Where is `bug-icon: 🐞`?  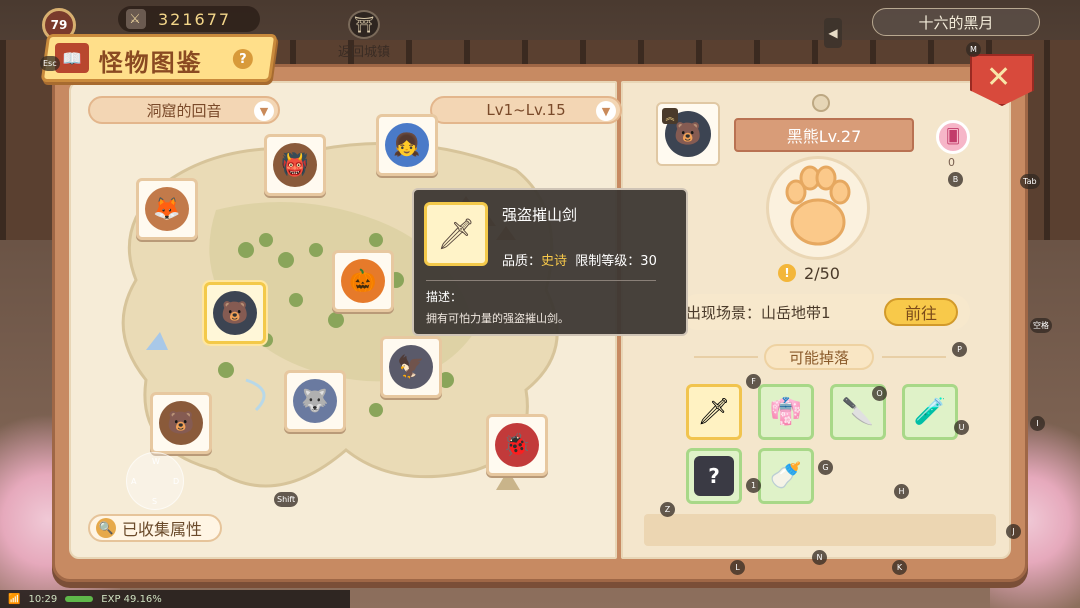 bug-icon: 🐞 is located at coordinates (517, 445).